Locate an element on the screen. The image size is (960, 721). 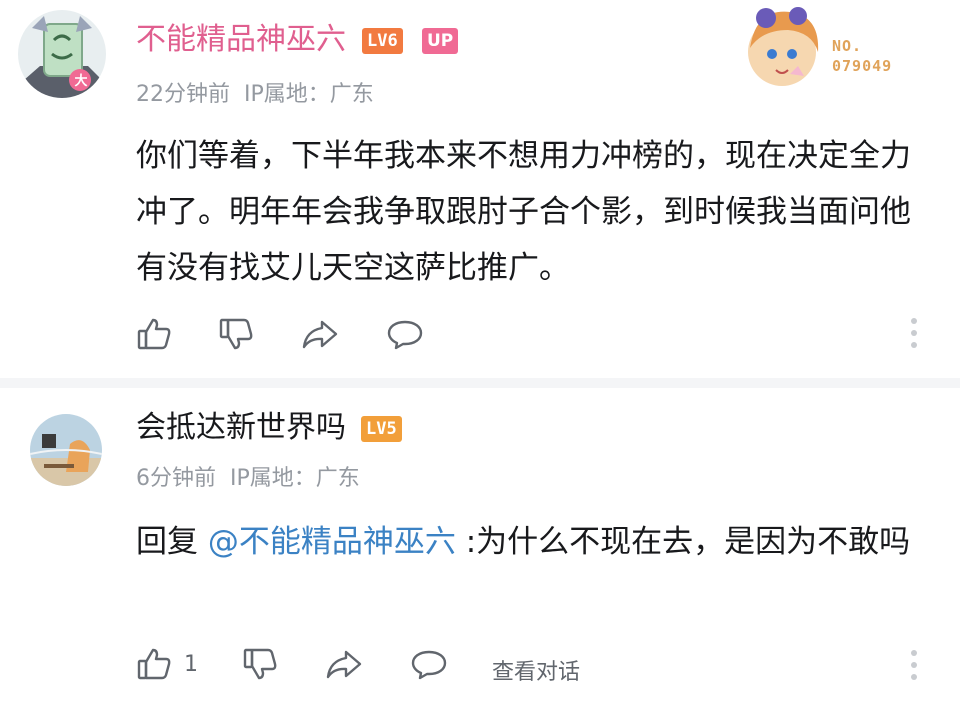
like-button is located at coordinates (154, 334).